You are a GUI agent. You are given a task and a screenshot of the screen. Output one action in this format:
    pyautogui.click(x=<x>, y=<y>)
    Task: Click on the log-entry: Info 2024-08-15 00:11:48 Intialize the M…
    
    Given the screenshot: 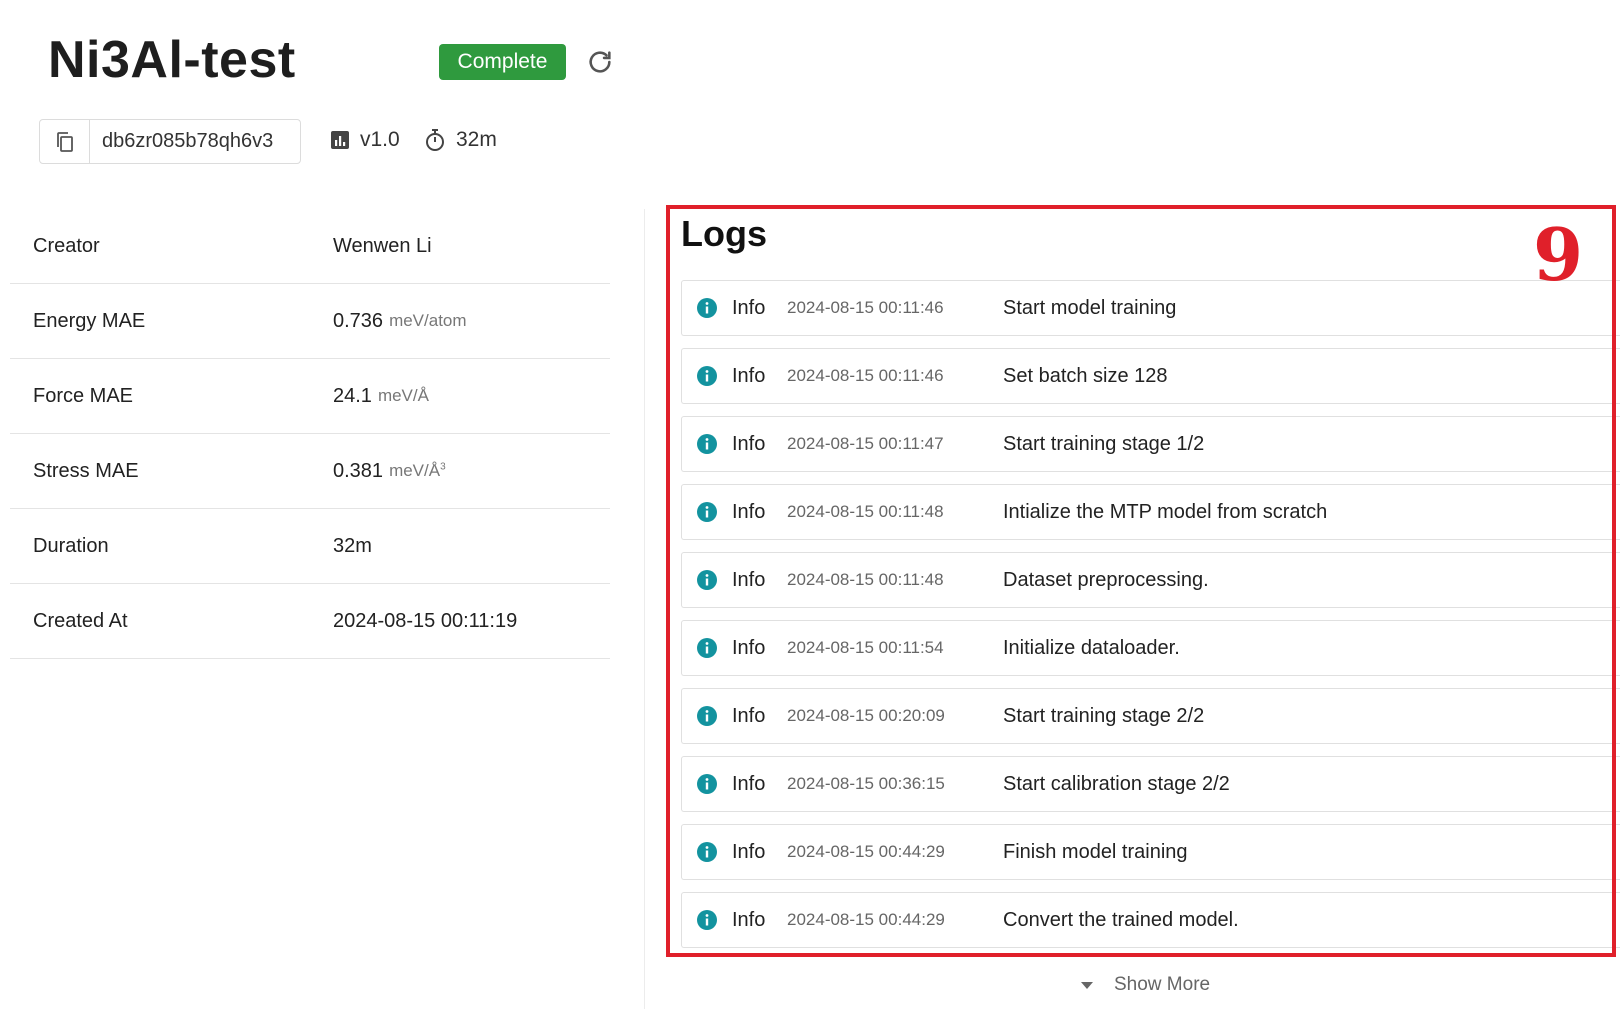 What is the action you would take?
    pyautogui.click(x=1150, y=512)
    